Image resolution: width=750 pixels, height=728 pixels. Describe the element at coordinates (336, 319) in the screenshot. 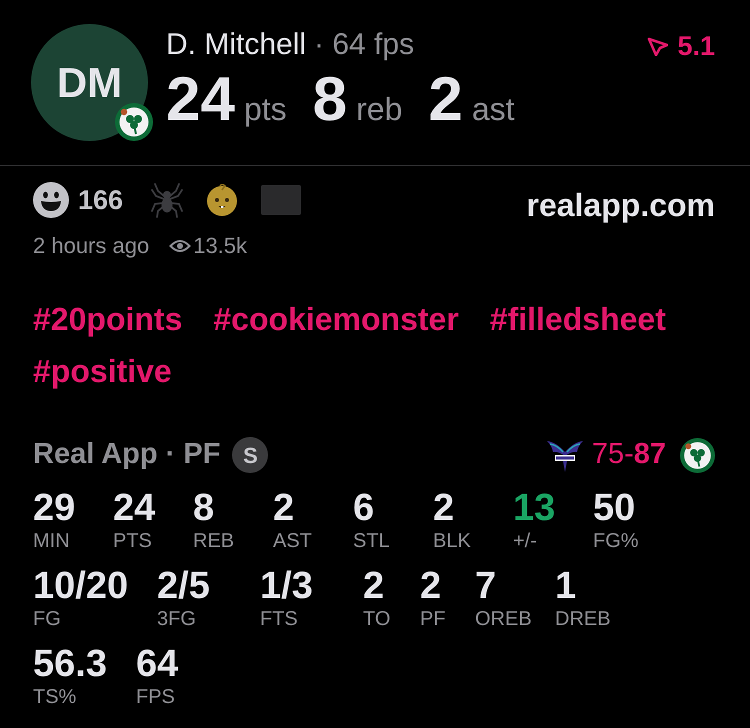

I see `hashtag-link: #cookiemonster` at that location.